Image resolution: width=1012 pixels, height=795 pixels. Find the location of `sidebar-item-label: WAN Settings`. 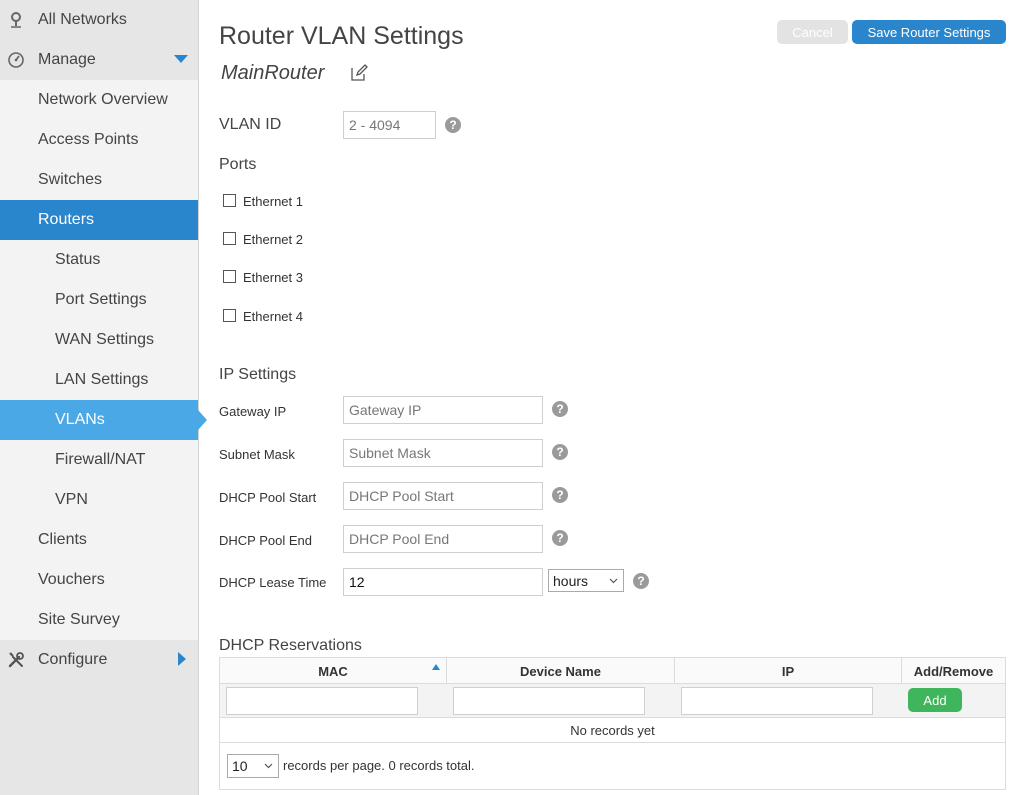

sidebar-item-label: WAN Settings is located at coordinates (104, 339).